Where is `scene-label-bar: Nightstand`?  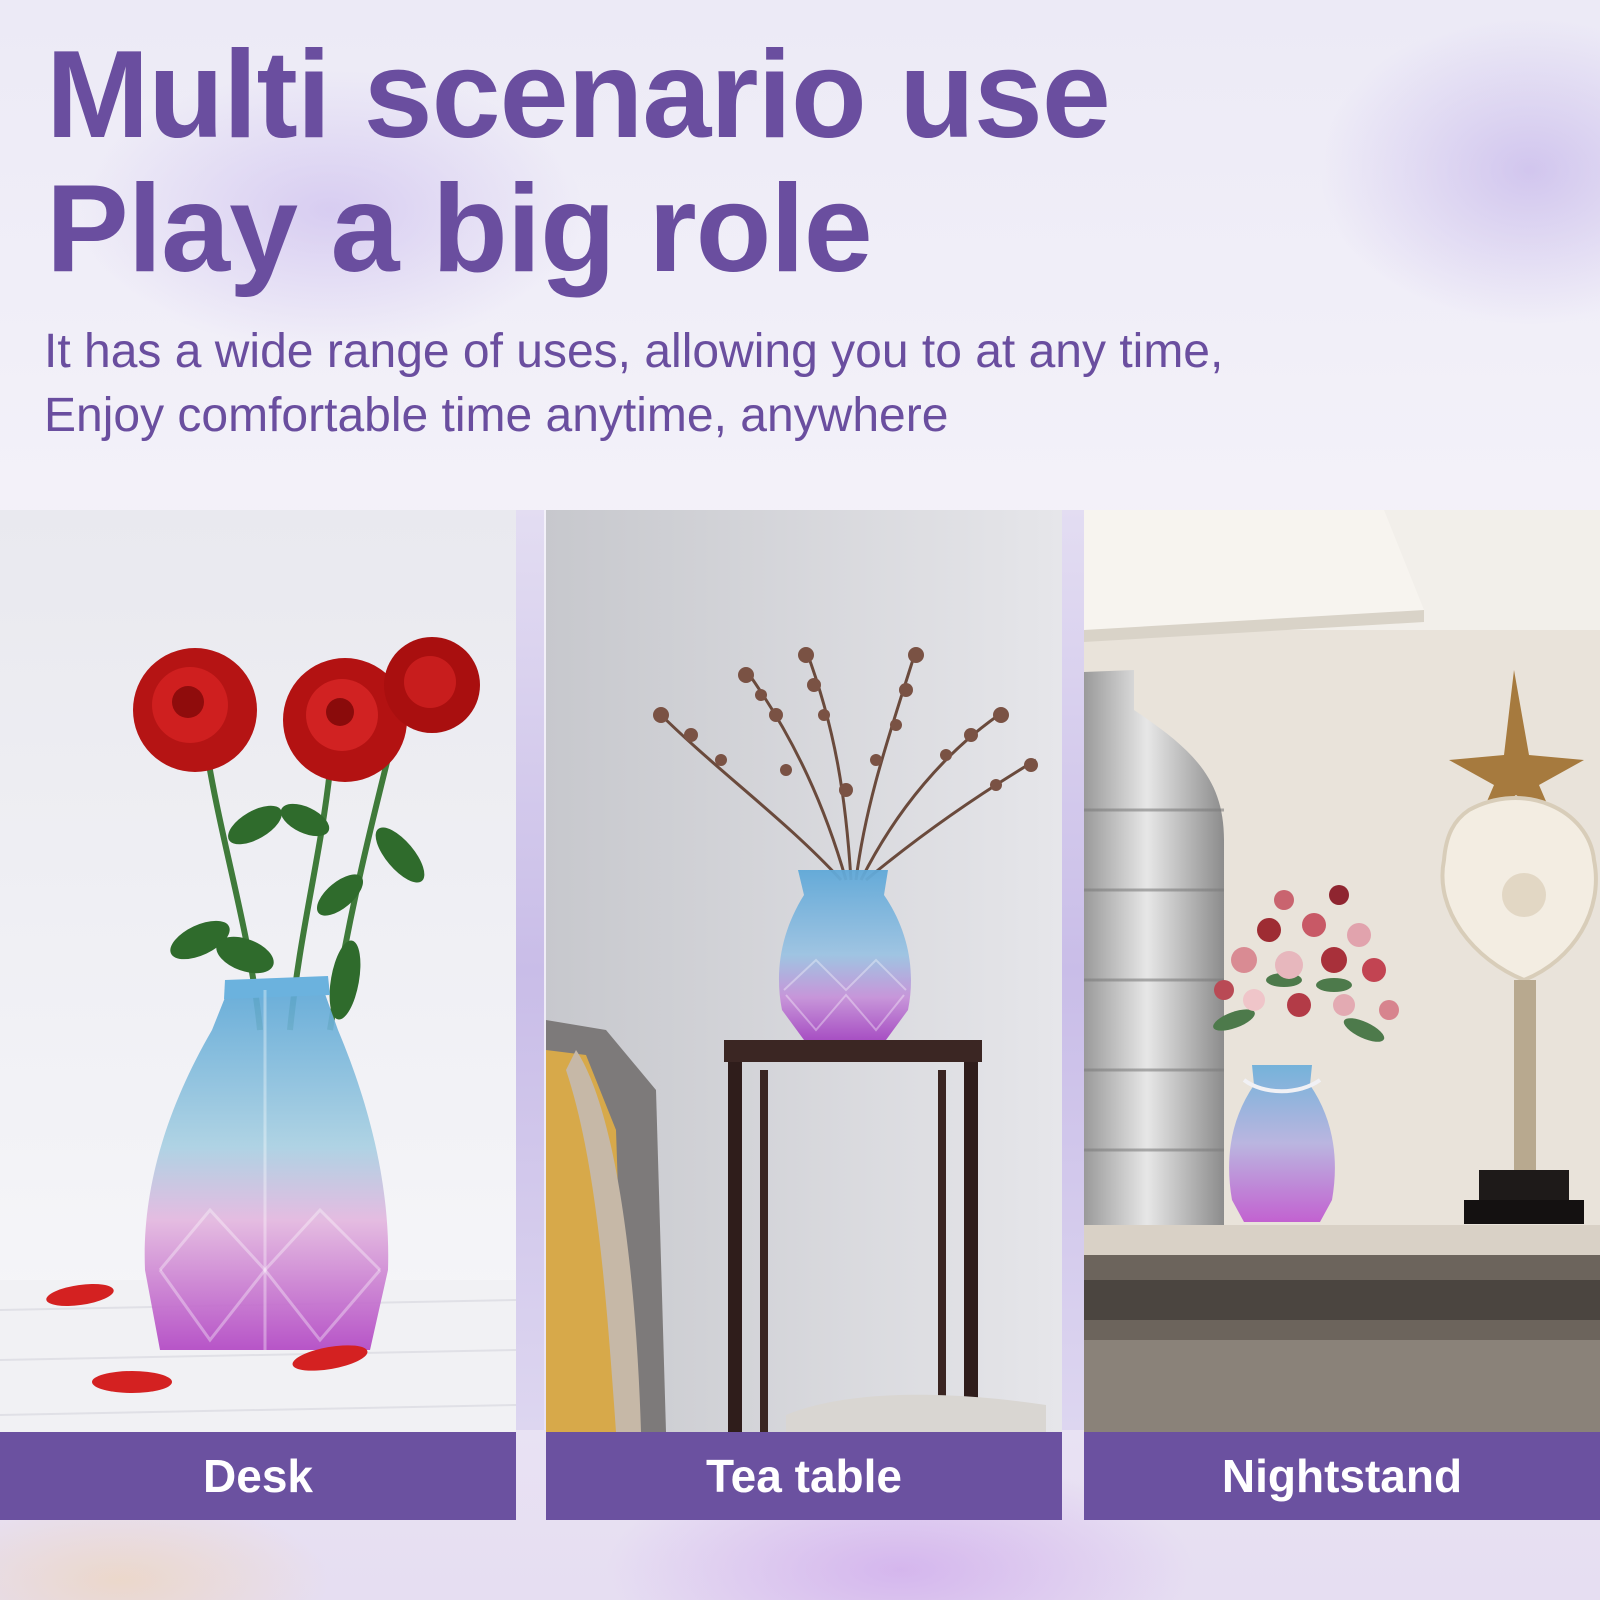 scene-label-bar: Nightstand is located at coordinates (1342, 1476).